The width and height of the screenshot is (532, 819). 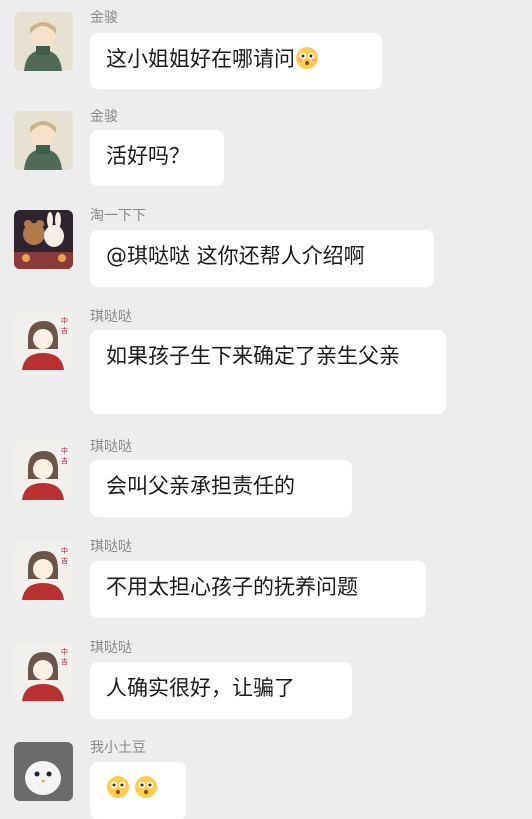 I want to click on message-text: @琪哒哒 这你还帮人介绍啊, so click(x=235, y=256).